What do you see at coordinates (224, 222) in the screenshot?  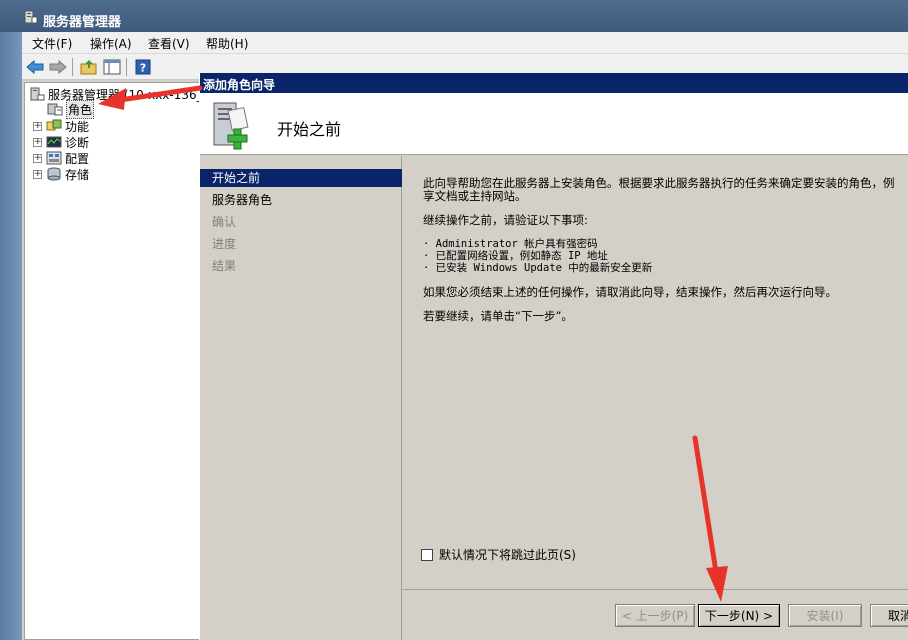 I see `wizard-step-confirmation: 确认` at bounding box center [224, 222].